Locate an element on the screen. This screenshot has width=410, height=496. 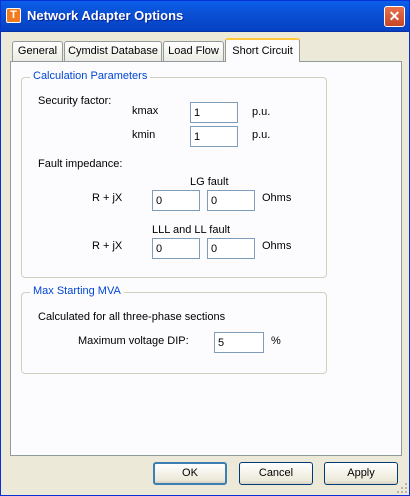
lll-fault-label: LLL and LL fault is located at coordinates (191, 230).